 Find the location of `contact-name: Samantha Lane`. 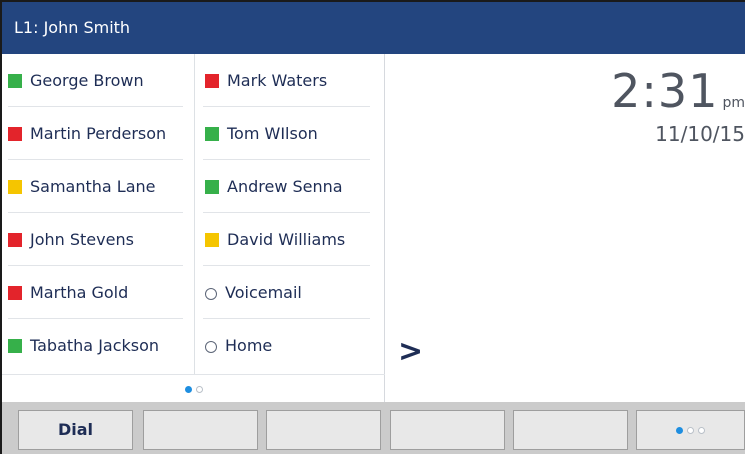

contact-name: Samantha Lane is located at coordinates (93, 186).